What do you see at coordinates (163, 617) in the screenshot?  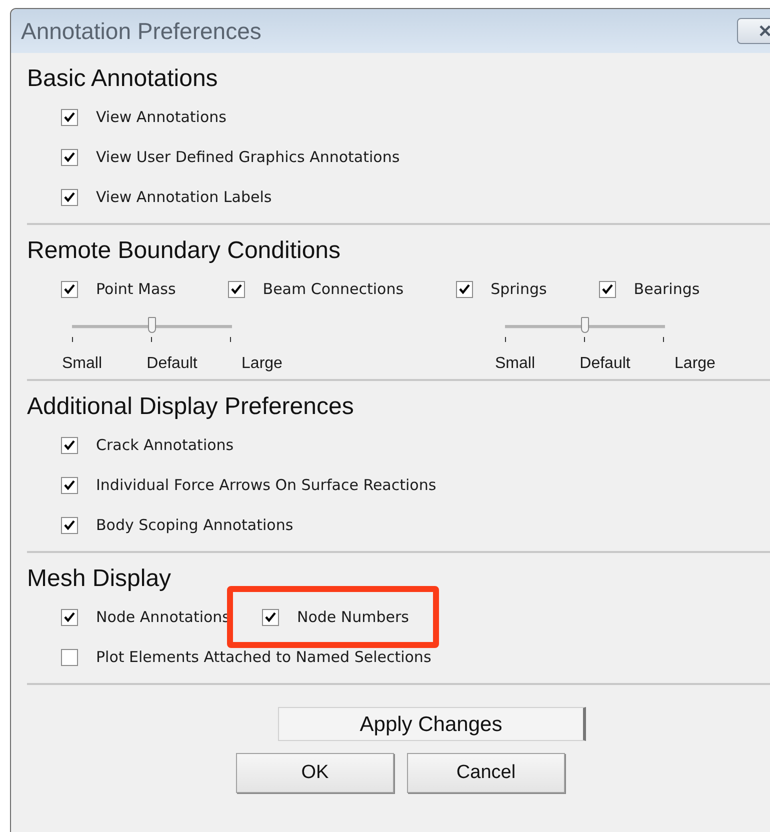 I see `option-label: Node Annotations` at bounding box center [163, 617].